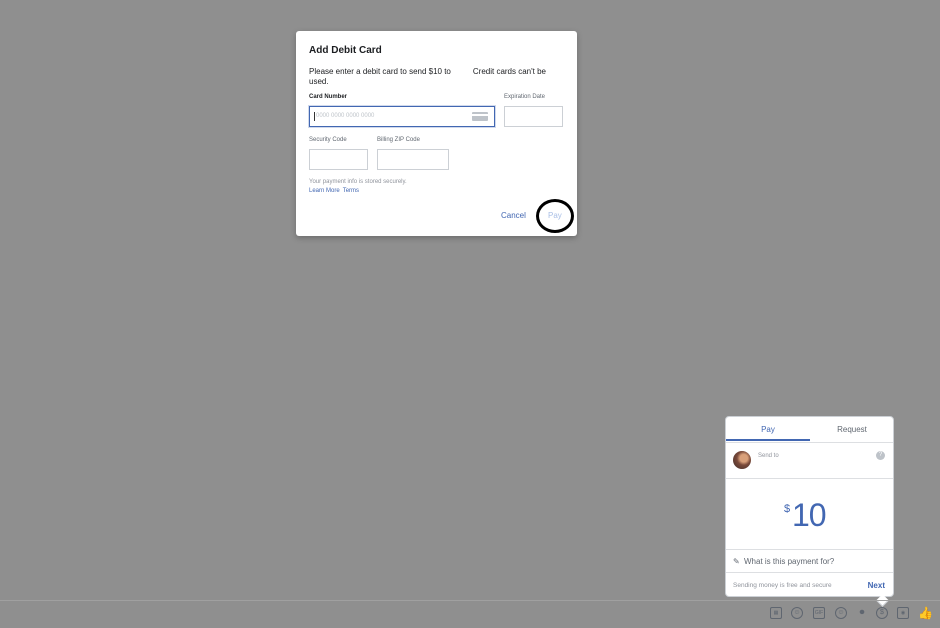 This screenshot has height=628, width=940. Describe the element at coordinates (351, 191) in the screenshot. I see `terms-link: Terms` at that location.